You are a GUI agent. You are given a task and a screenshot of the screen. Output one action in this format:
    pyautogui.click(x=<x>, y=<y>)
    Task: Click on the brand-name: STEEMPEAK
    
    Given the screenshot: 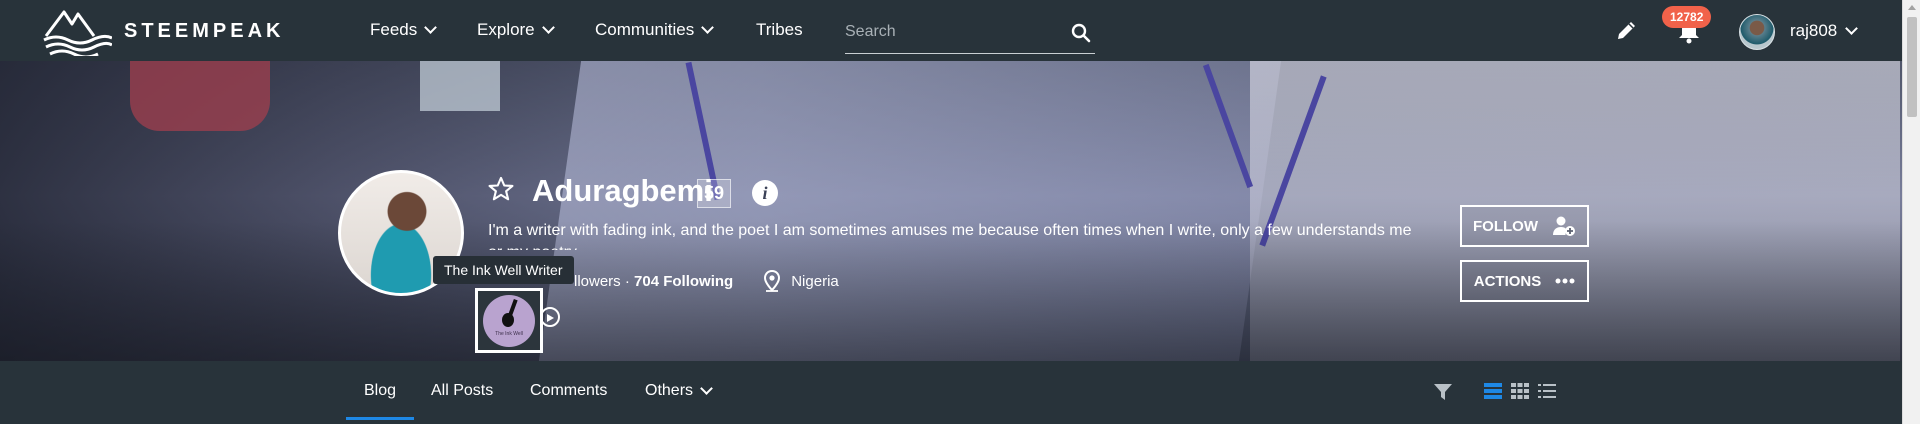 What is the action you would take?
    pyautogui.click(x=204, y=30)
    